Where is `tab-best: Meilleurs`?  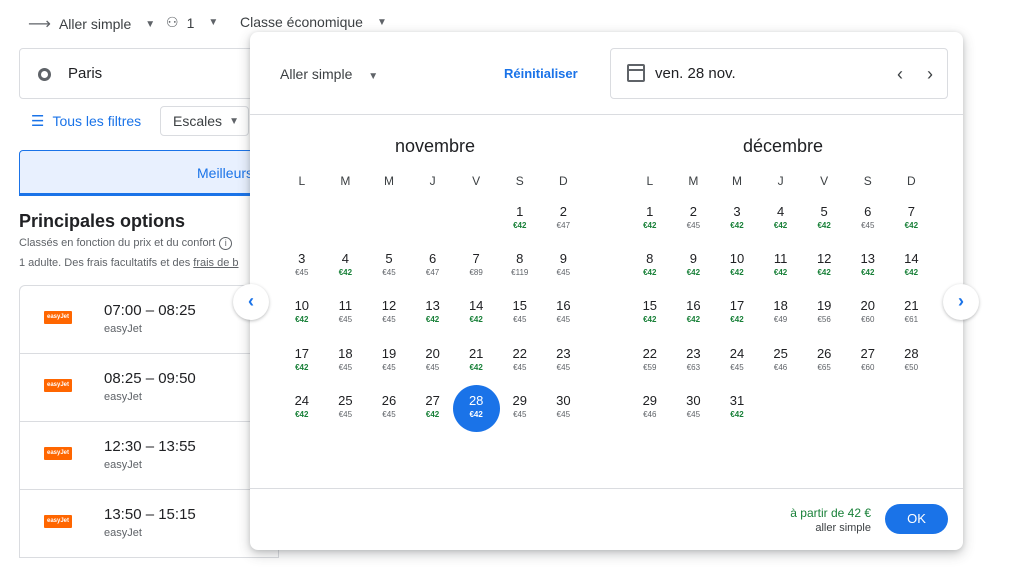 tab-best: Meilleurs is located at coordinates (149, 173).